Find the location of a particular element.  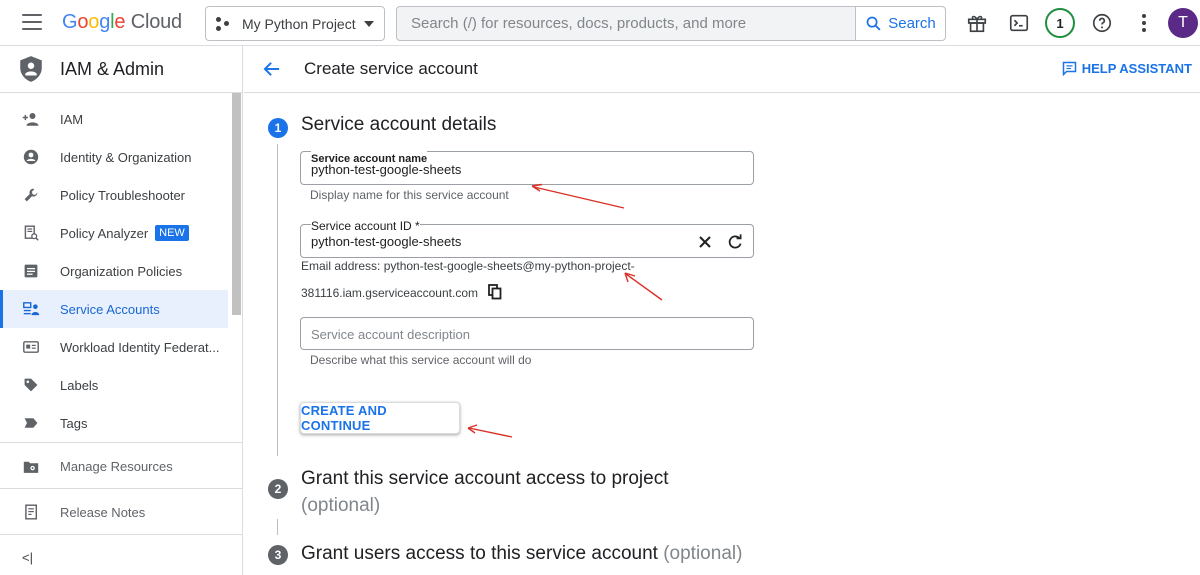

notifications-badge: 1 is located at coordinates (1060, 23).